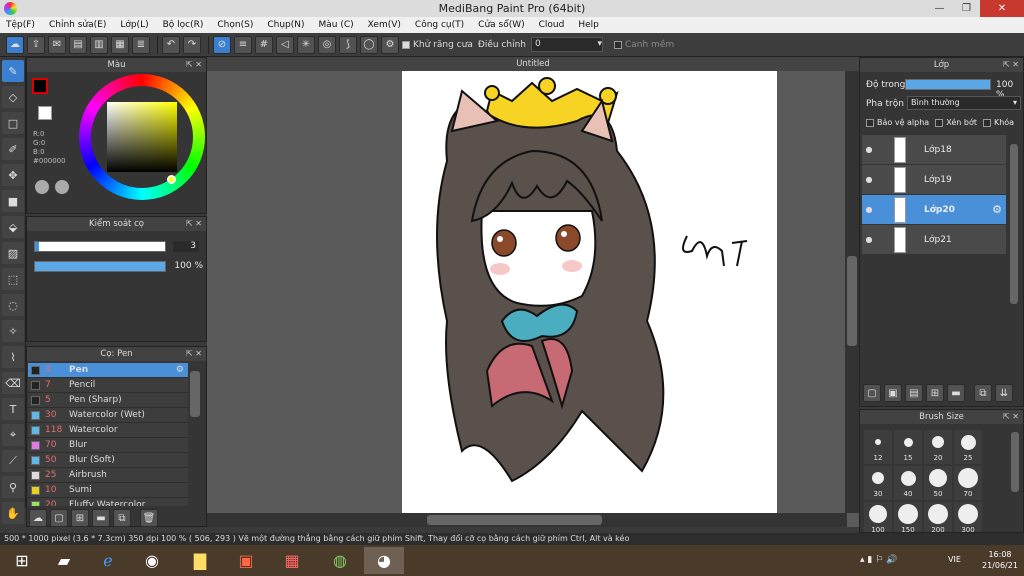  Describe the element at coordinates (934, 149) in the screenshot. I see `layer-item: ● Lớp18` at that location.